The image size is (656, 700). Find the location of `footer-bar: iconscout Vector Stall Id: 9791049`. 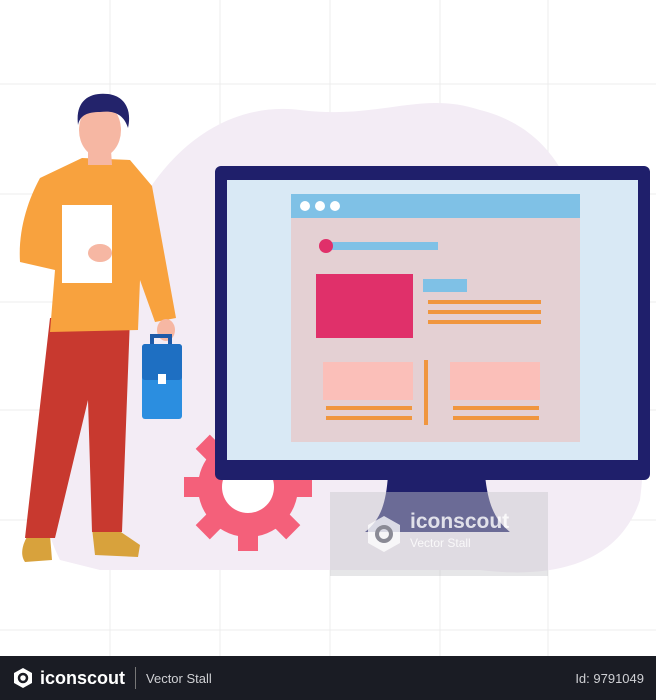

footer-bar: iconscout Vector Stall Id: 9791049 is located at coordinates (328, 678).